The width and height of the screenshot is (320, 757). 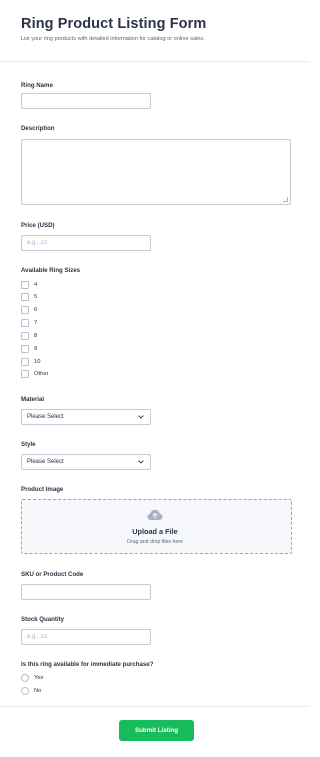 What do you see at coordinates (38, 691) in the screenshot?
I see `radio-label: No` at bounding box center [38, 691].